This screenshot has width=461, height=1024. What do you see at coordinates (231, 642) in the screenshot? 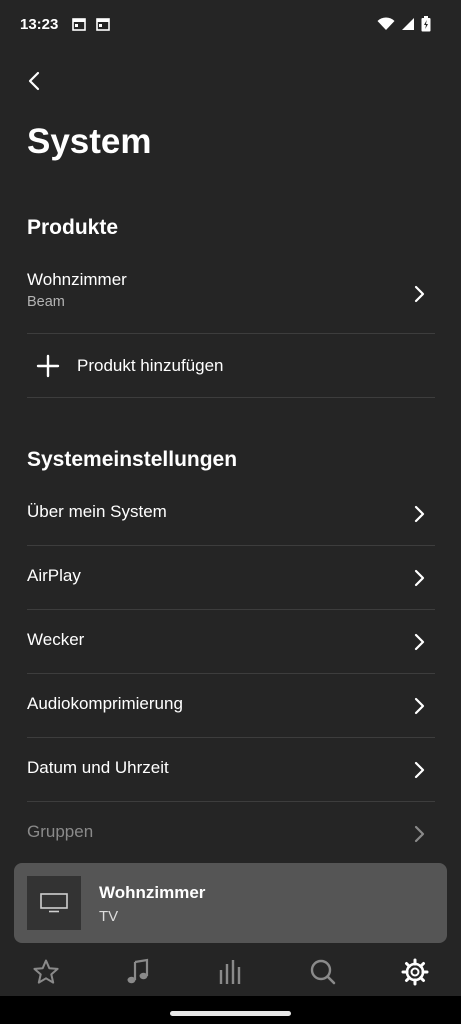
I see `settings-item-alarms: Wecker` at bounding box center [231, 642].